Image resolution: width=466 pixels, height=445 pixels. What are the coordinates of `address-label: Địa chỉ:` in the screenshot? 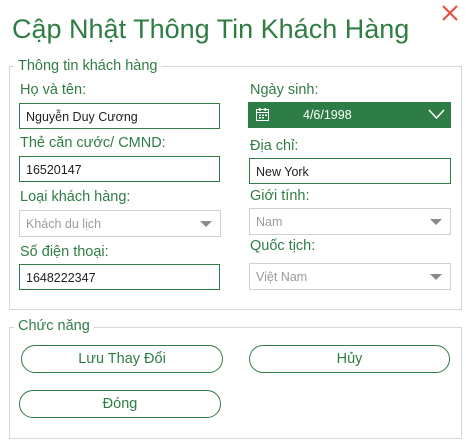 It's located at (274, 146).